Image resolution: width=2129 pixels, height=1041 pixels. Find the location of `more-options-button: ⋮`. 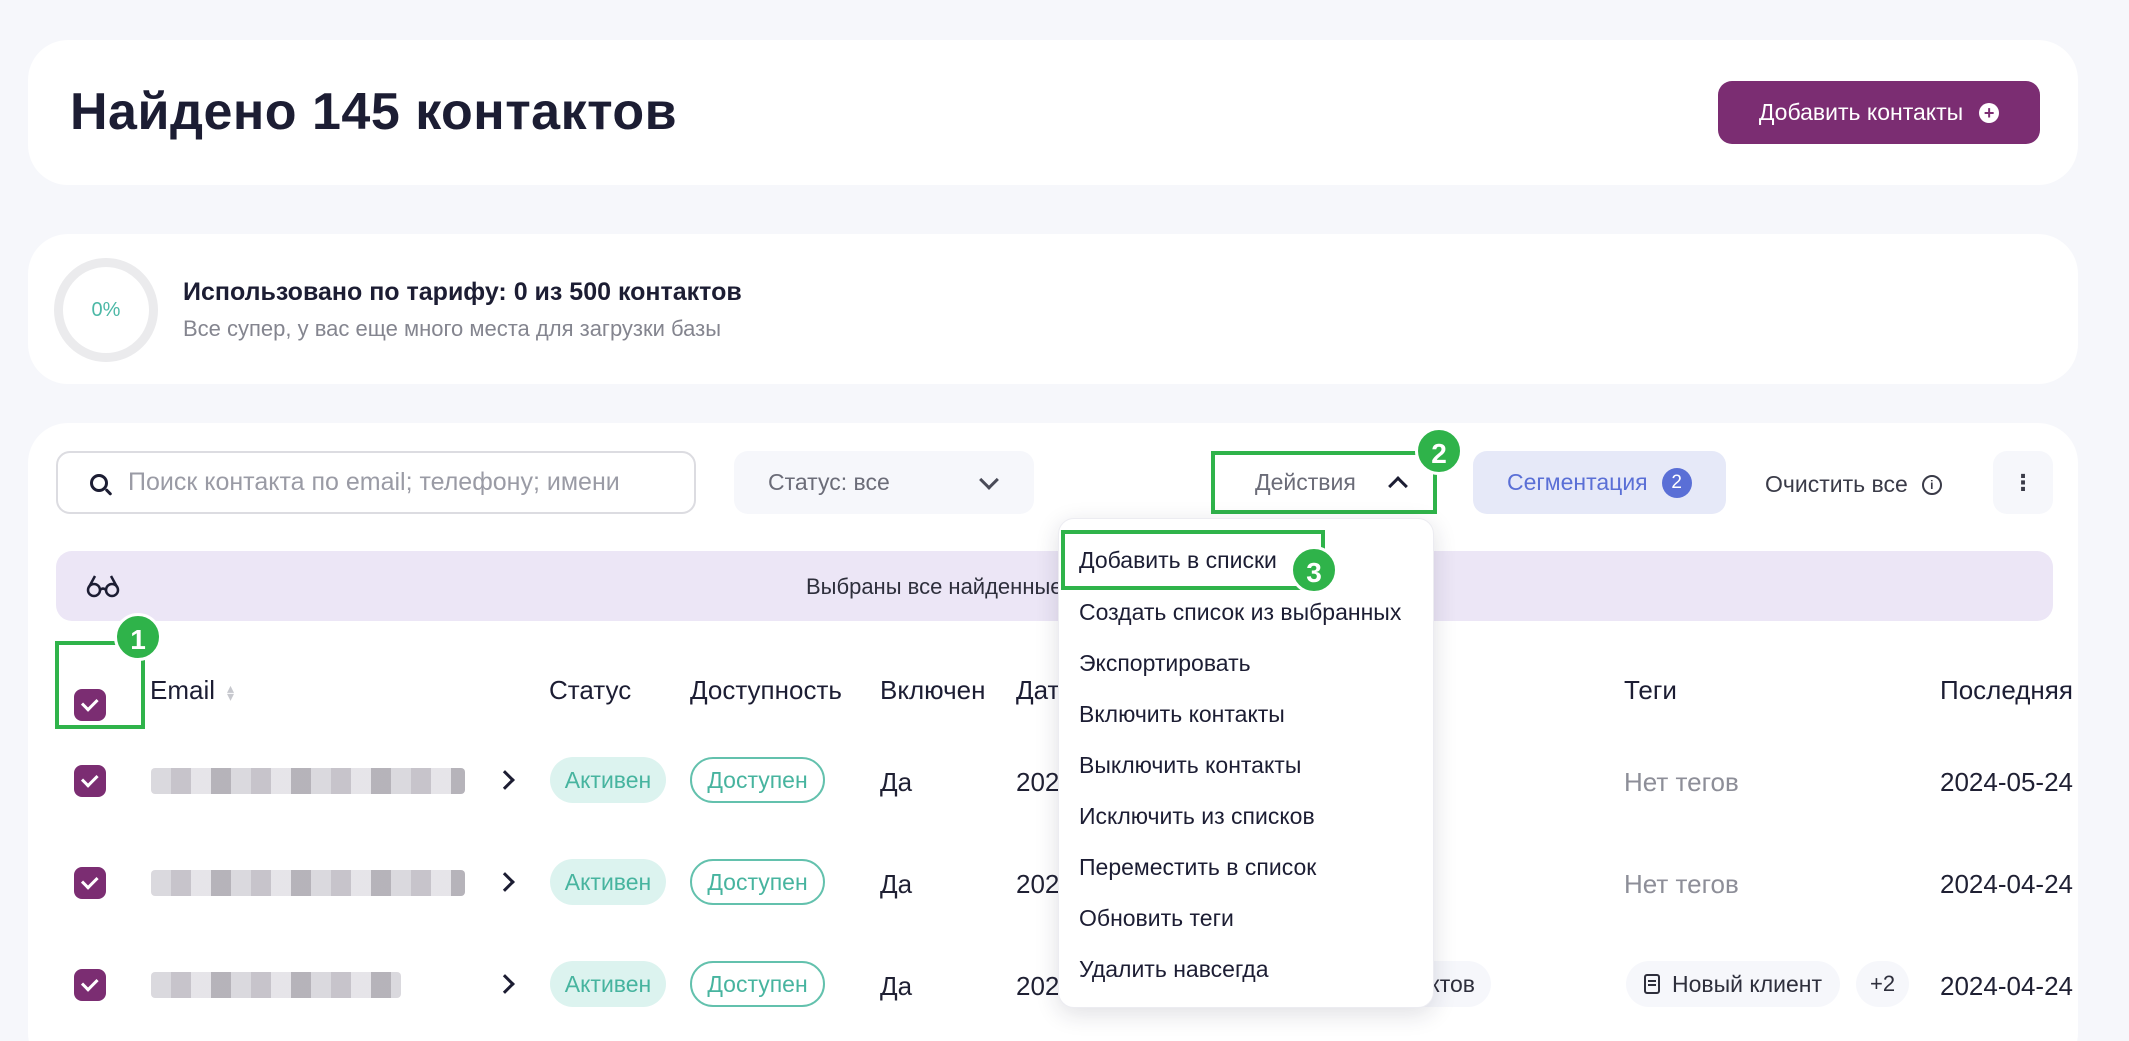

more-options-button: ⋮ is located at coordinates (2023, 482).